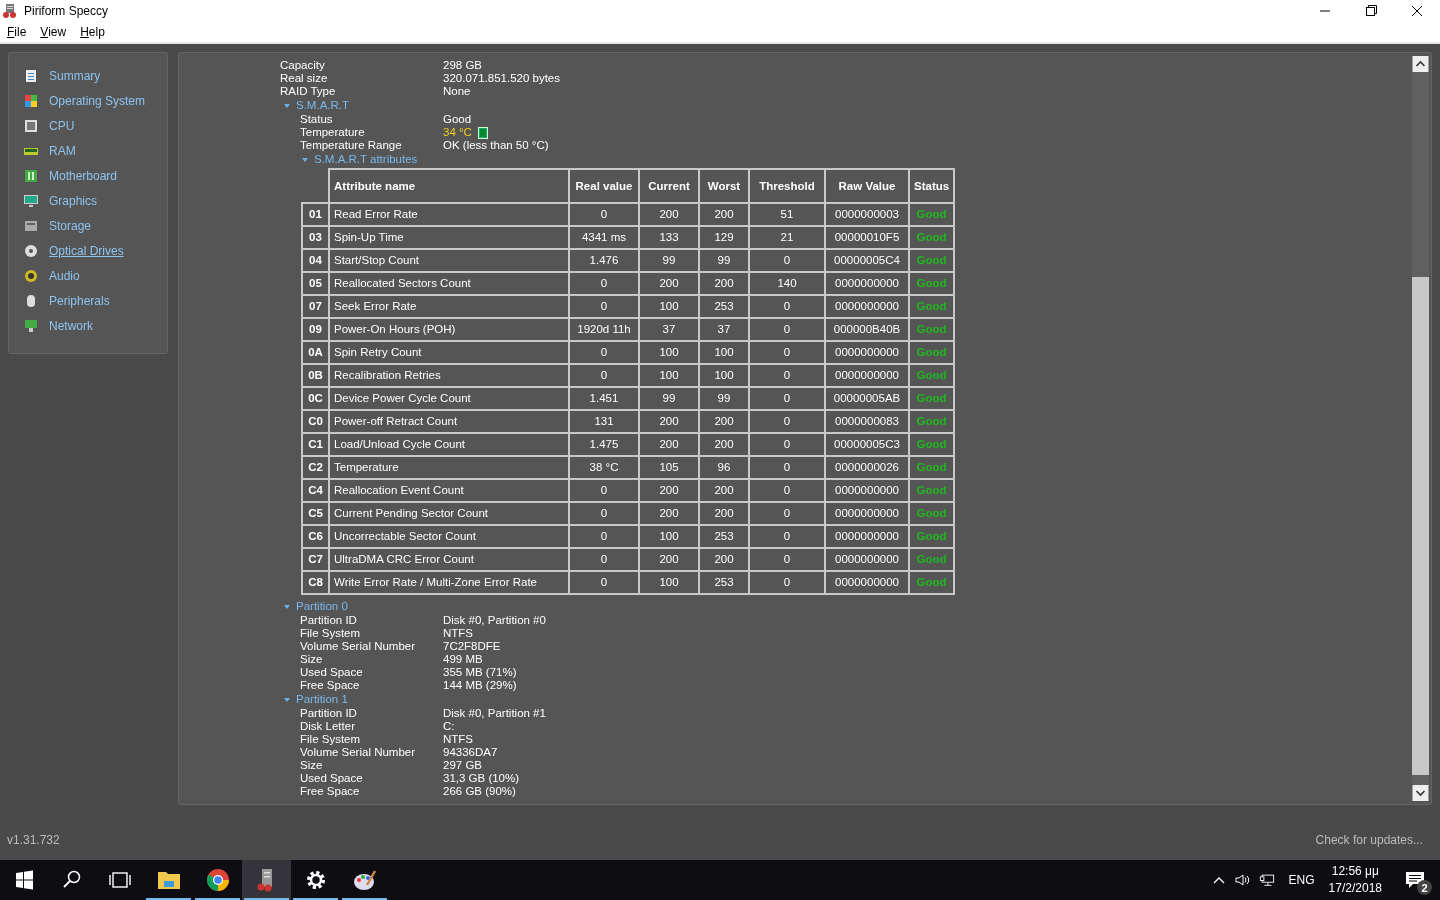  I want to click on mouse-icon, so click(31, 300).